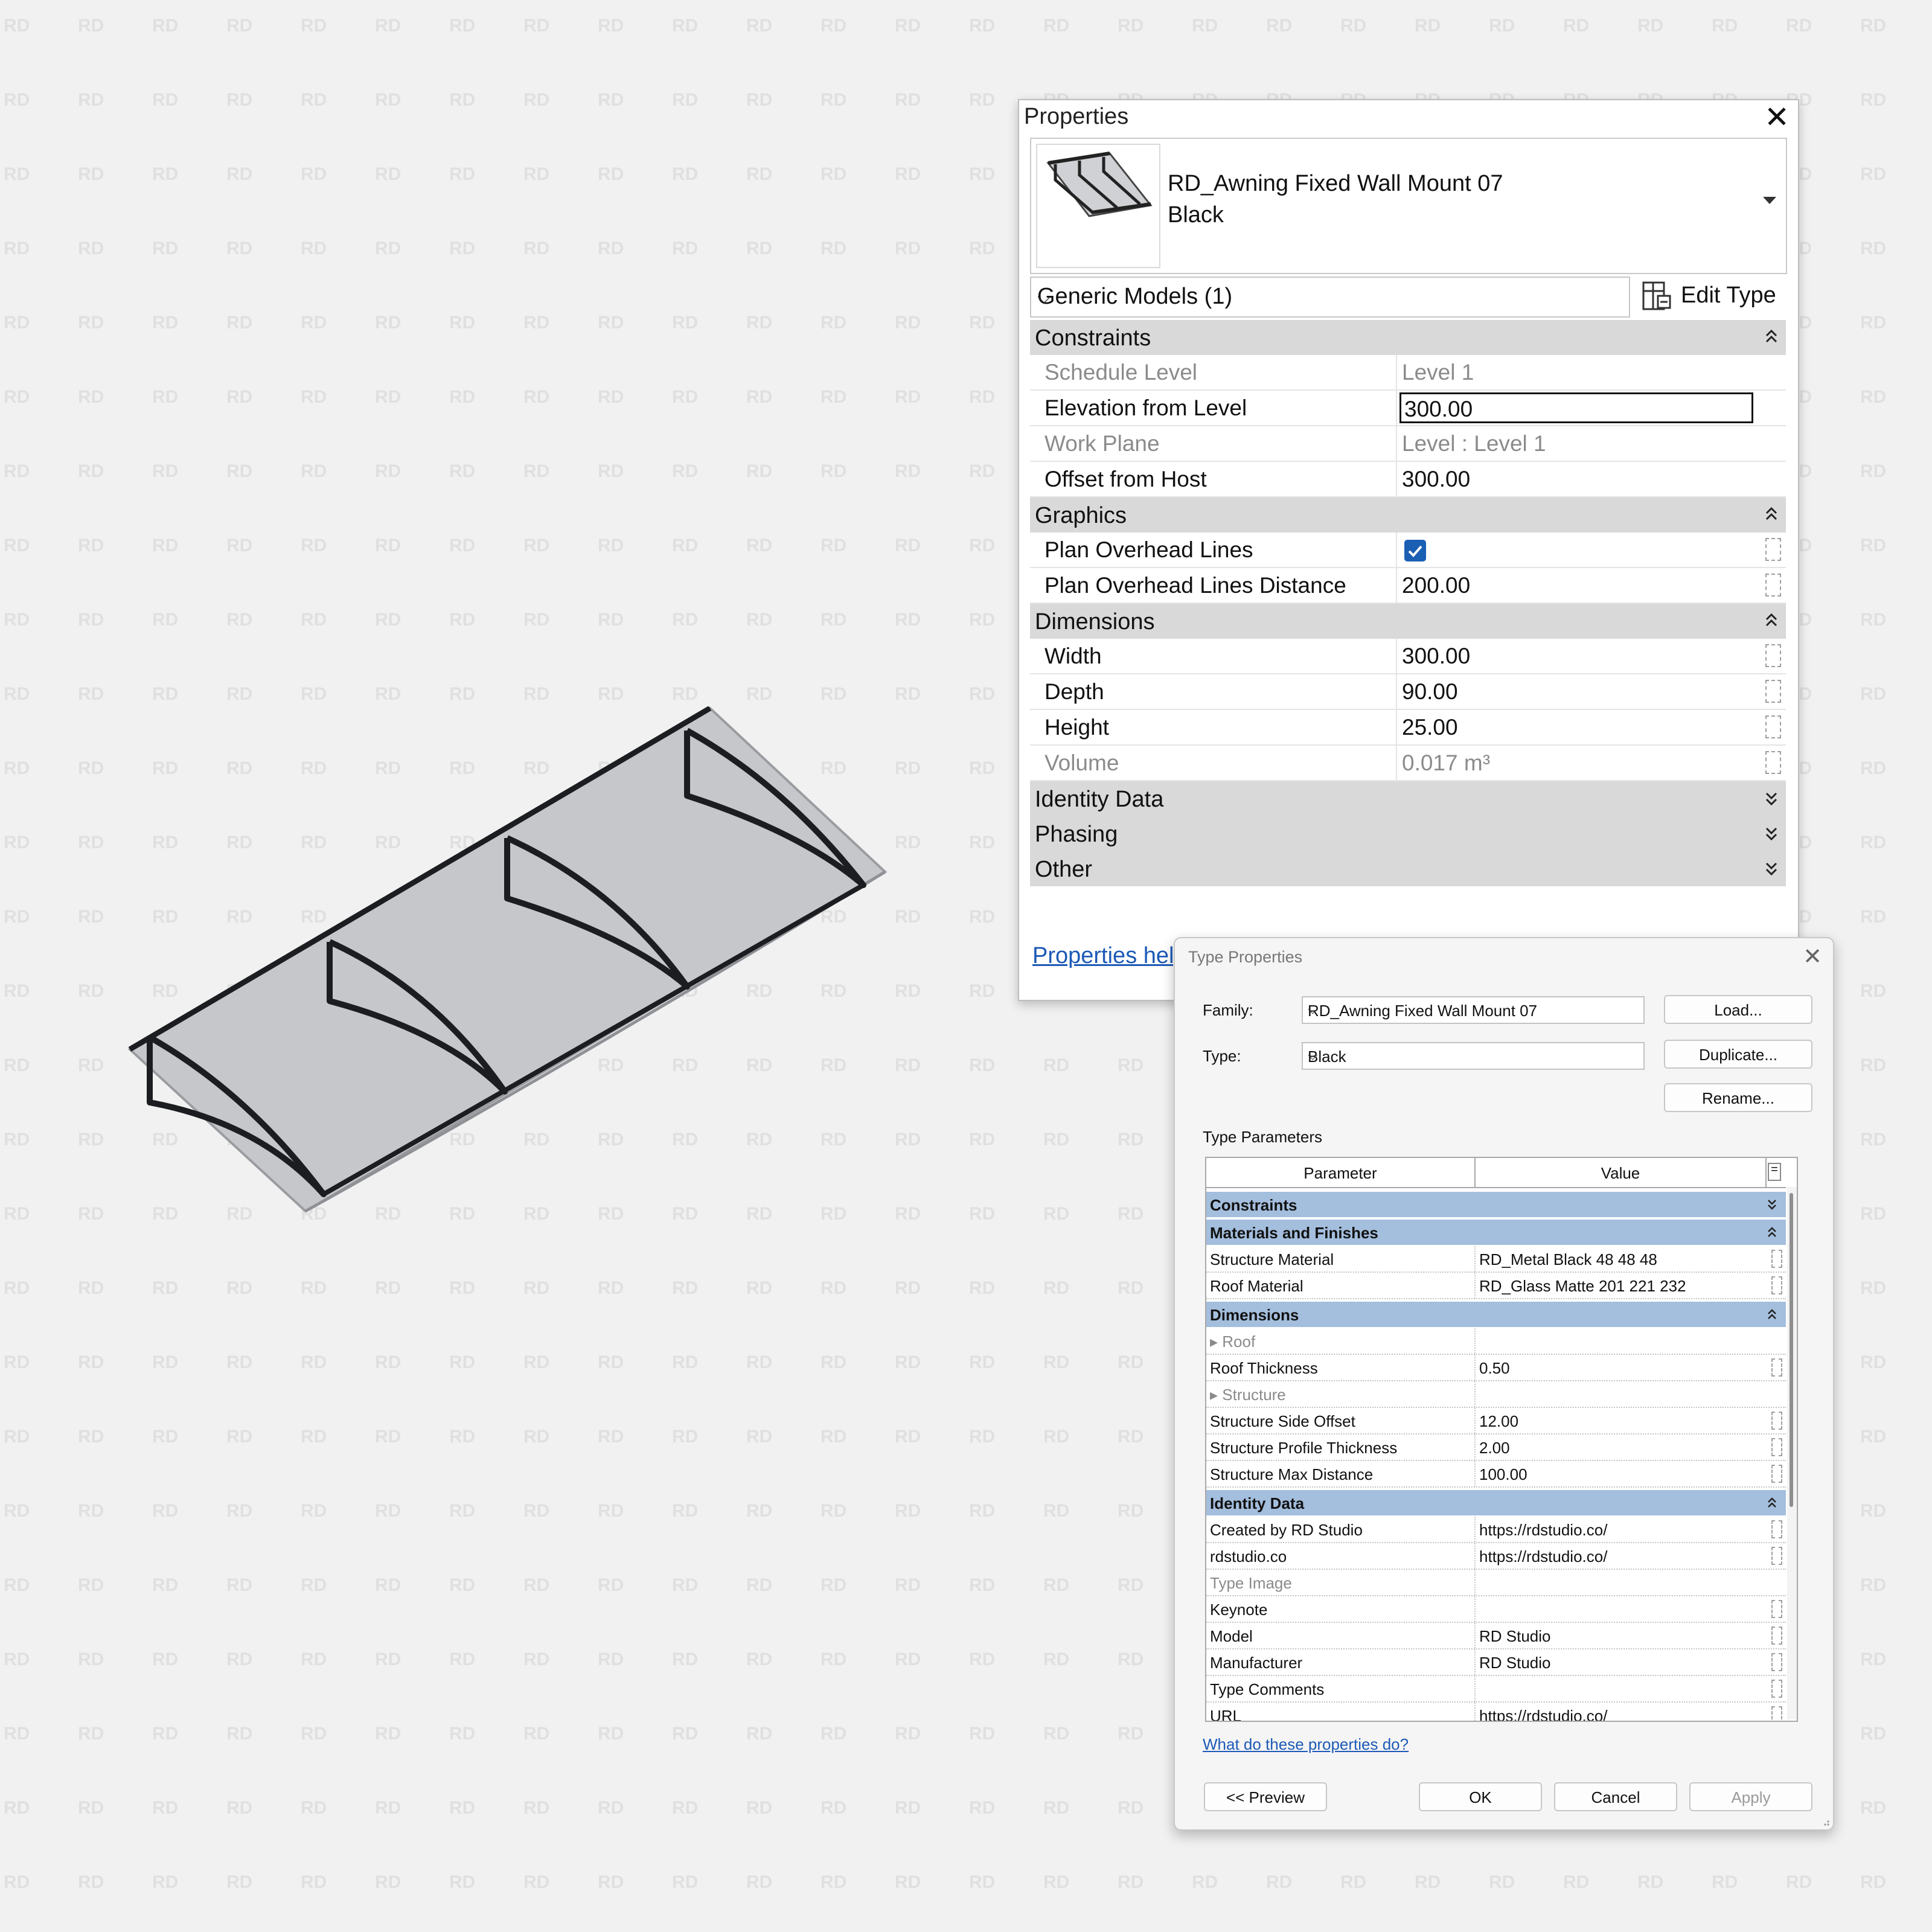 The height and width of the screenshot is (1932, 1932). What do you see at coordinates (1408, 586) in the screenshot?
I see `param-row-plan-overhead-distance: Plan Overhead Lines Distance 200.00` at bounding box center [1408, 586].